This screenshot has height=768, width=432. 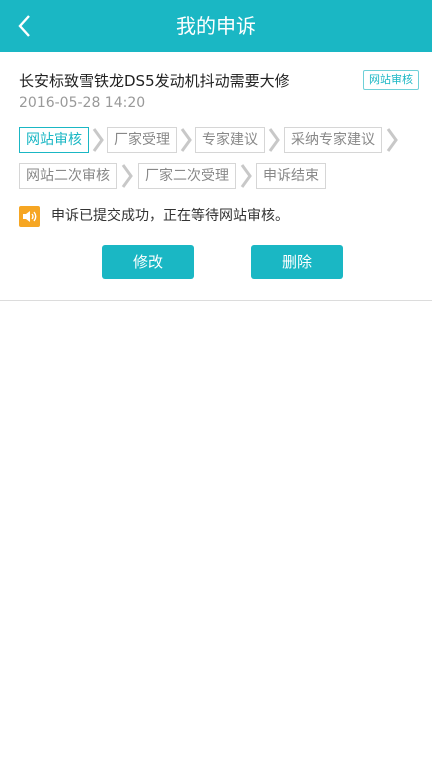 What do you see at coordinates (170, 216) in the screenshot?
I see `status-notice: 申诉已提交成功，正在等待网站审核。` at bounding box center [170, 216].